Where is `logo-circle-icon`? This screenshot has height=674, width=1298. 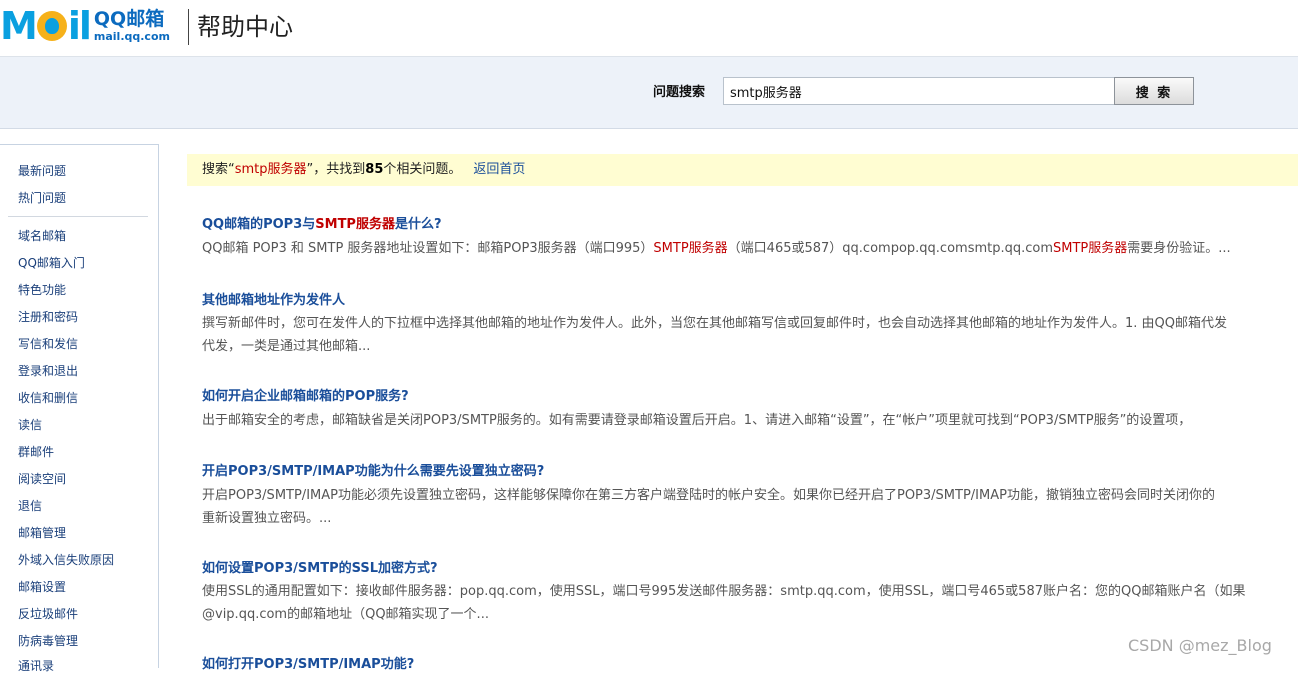
logo-circle-icon is located at coordinates (51, 26).